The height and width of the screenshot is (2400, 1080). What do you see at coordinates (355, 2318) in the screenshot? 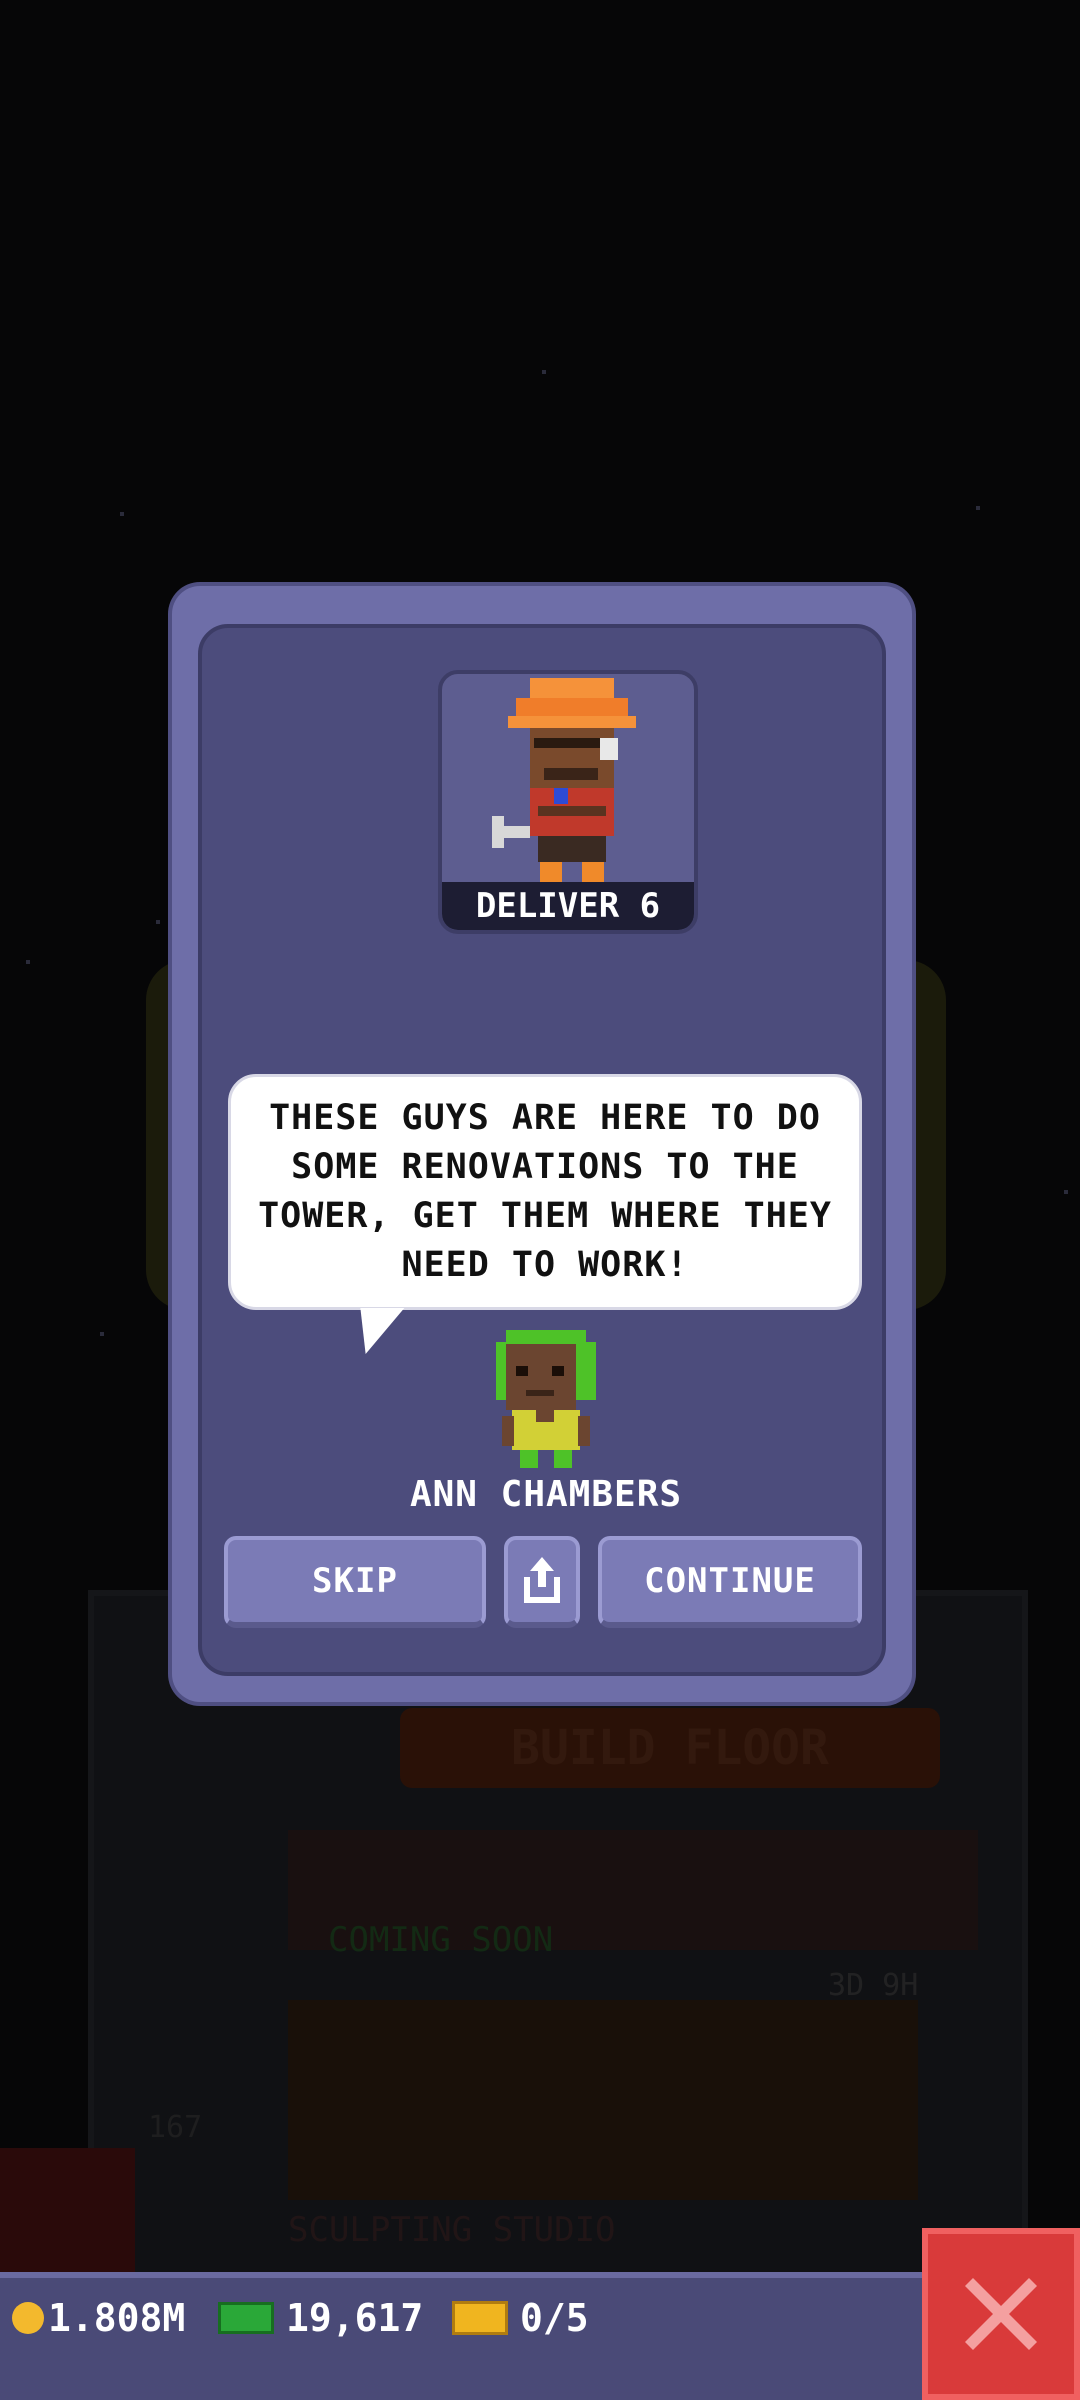
I see `bux-value: 19,617` at bounding box center [355, 2318].